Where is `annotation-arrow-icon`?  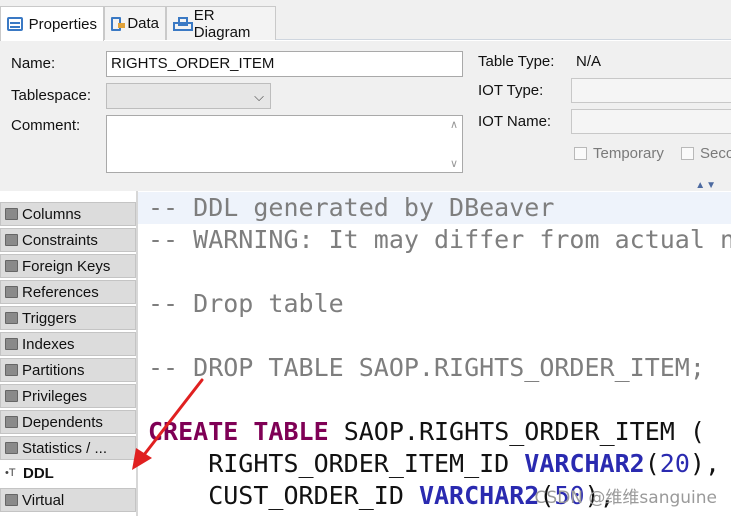 annotation-arrow-icon is located at coordinates (168, 424).